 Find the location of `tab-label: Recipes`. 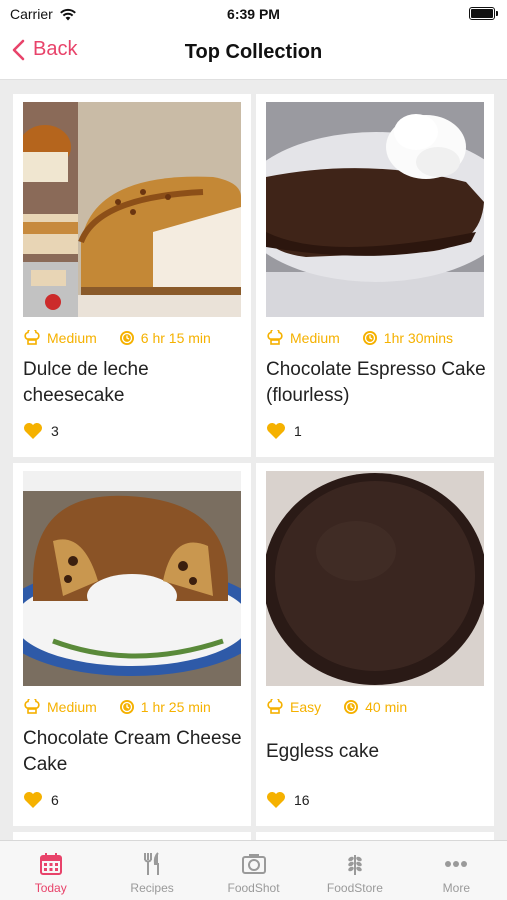

tab-label: Recipes is located at coordinates (152, 888).